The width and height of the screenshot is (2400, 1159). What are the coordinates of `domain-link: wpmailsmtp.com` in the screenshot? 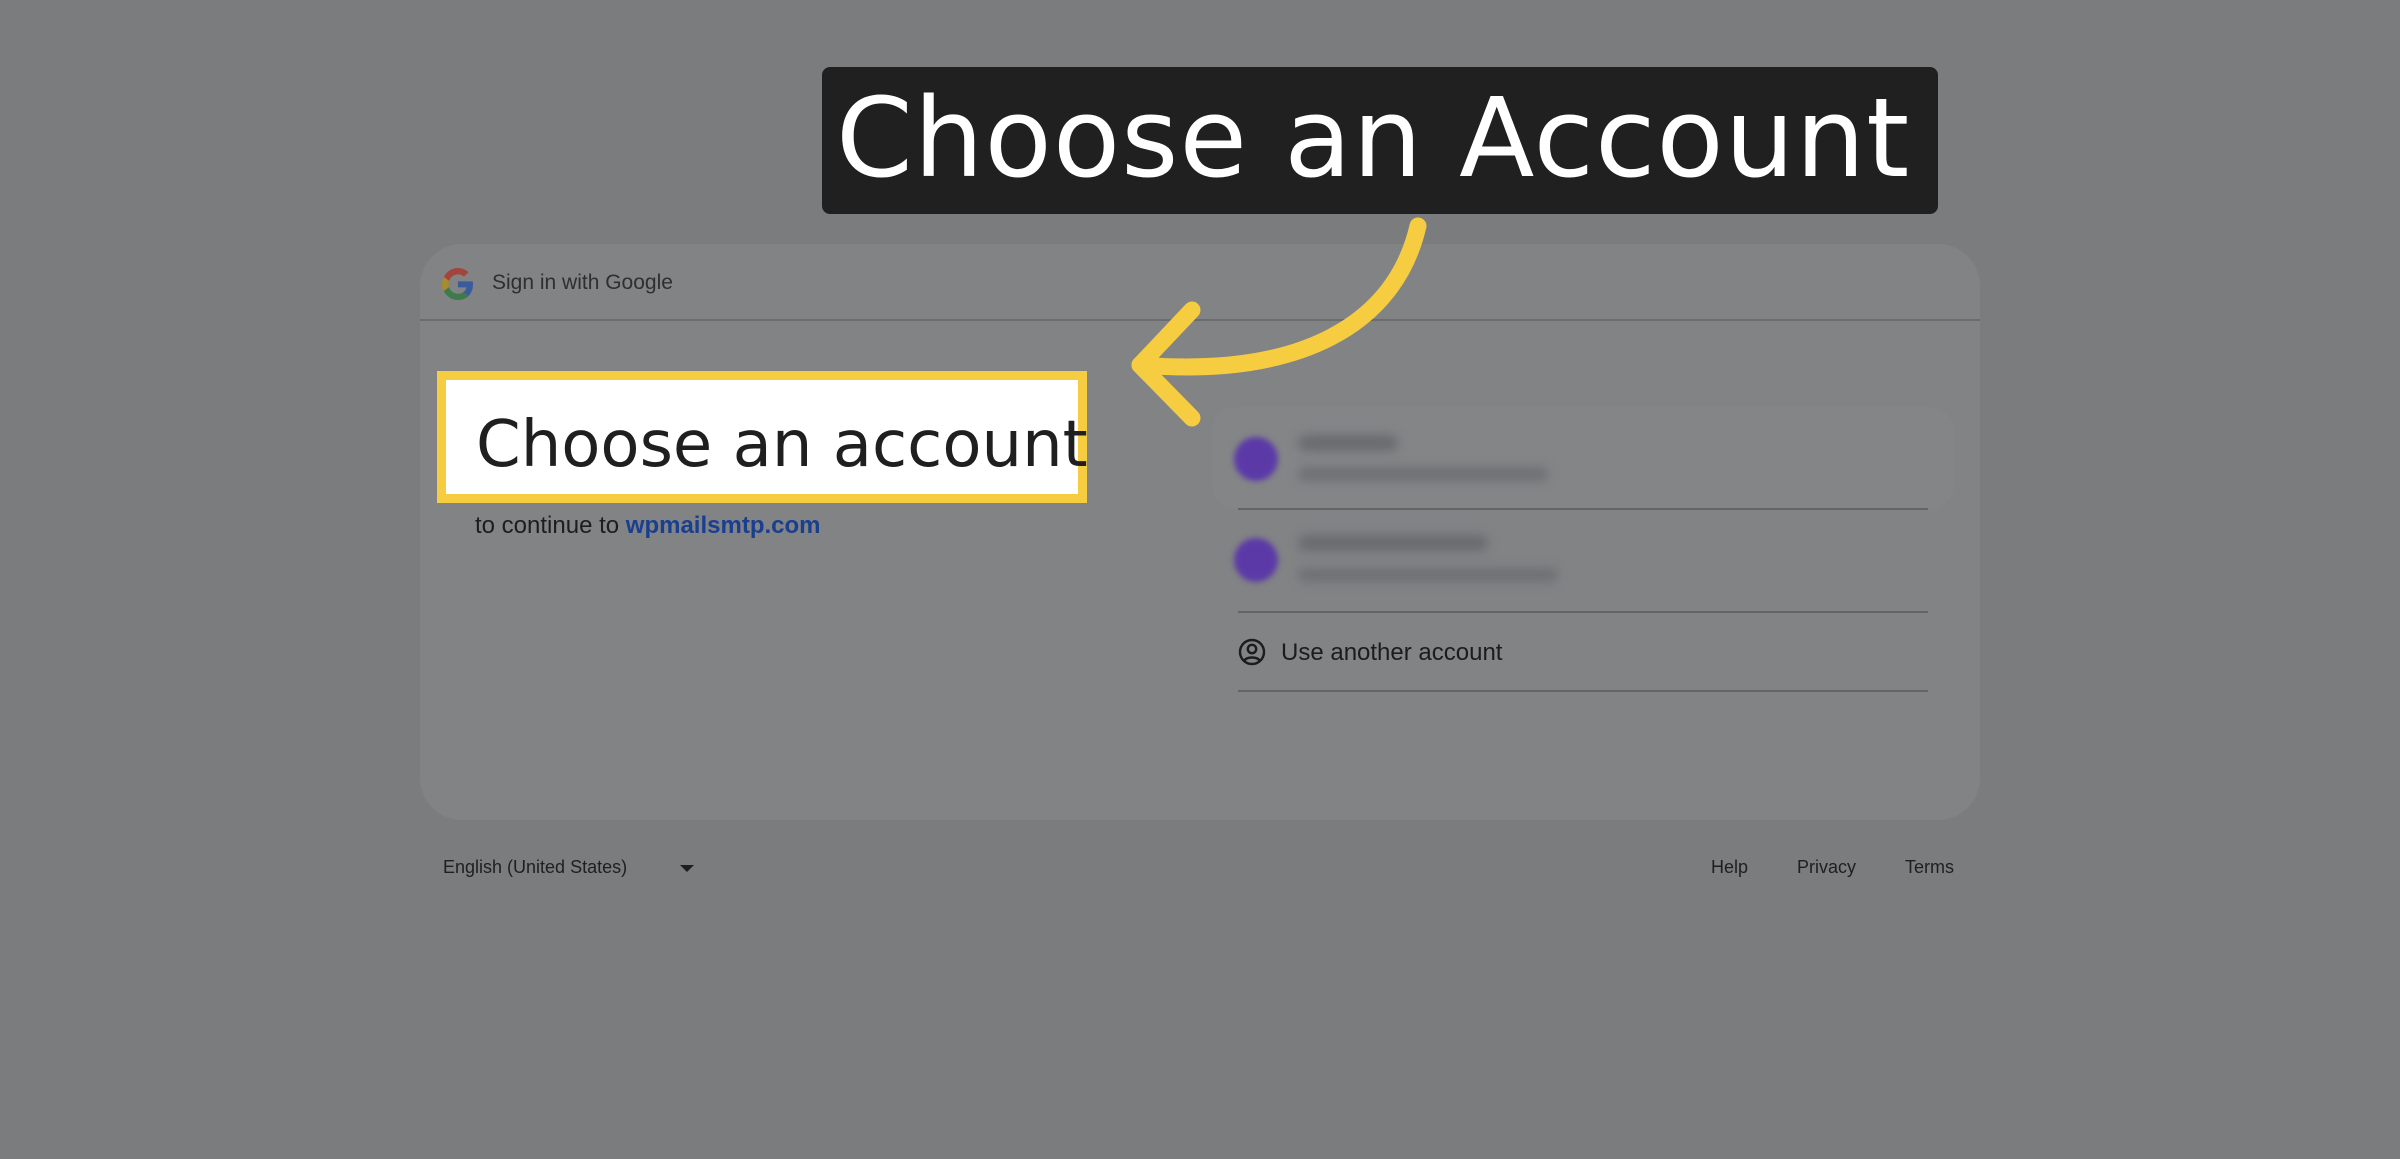 It's located at (723, 525).